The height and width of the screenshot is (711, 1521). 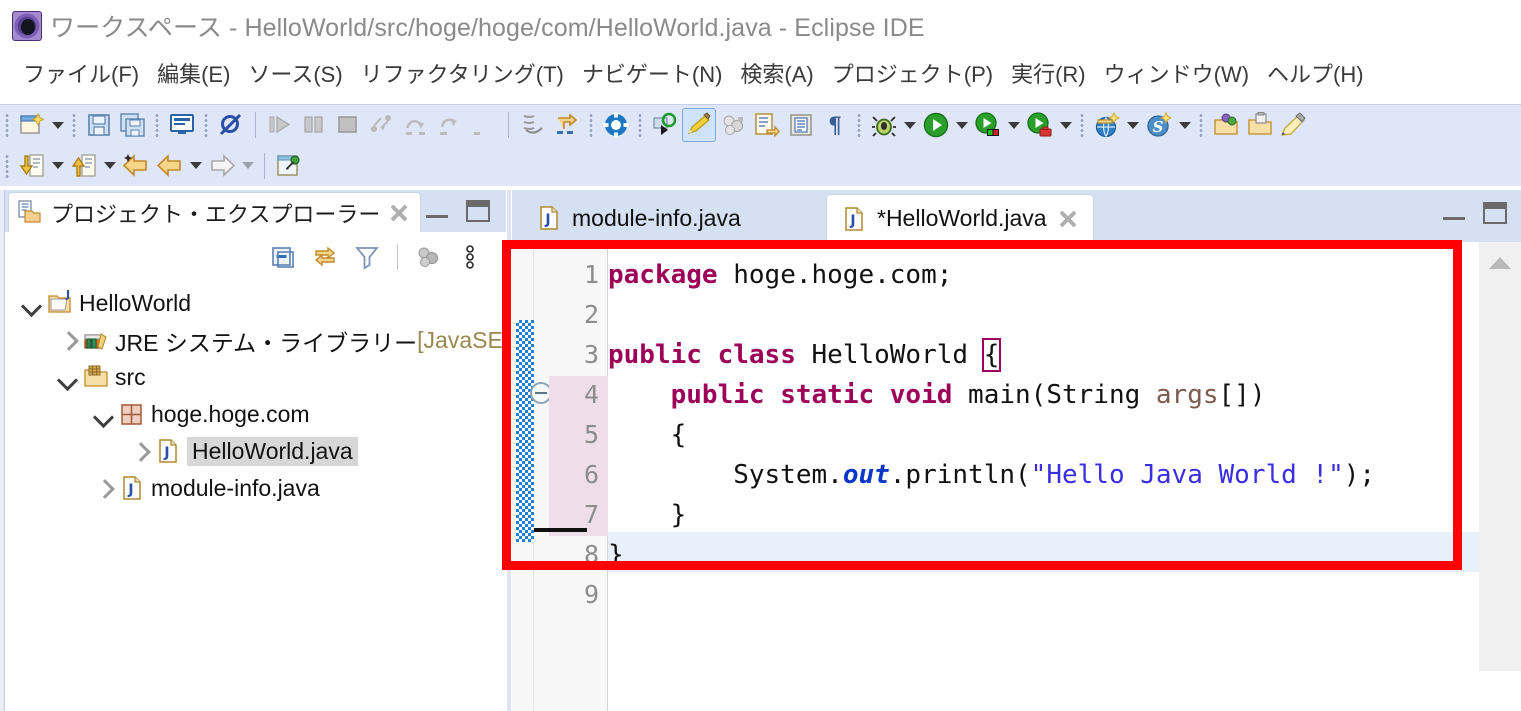 I want to click on menu-navigate: ナビゲート(N), so click(x=652, y=73).